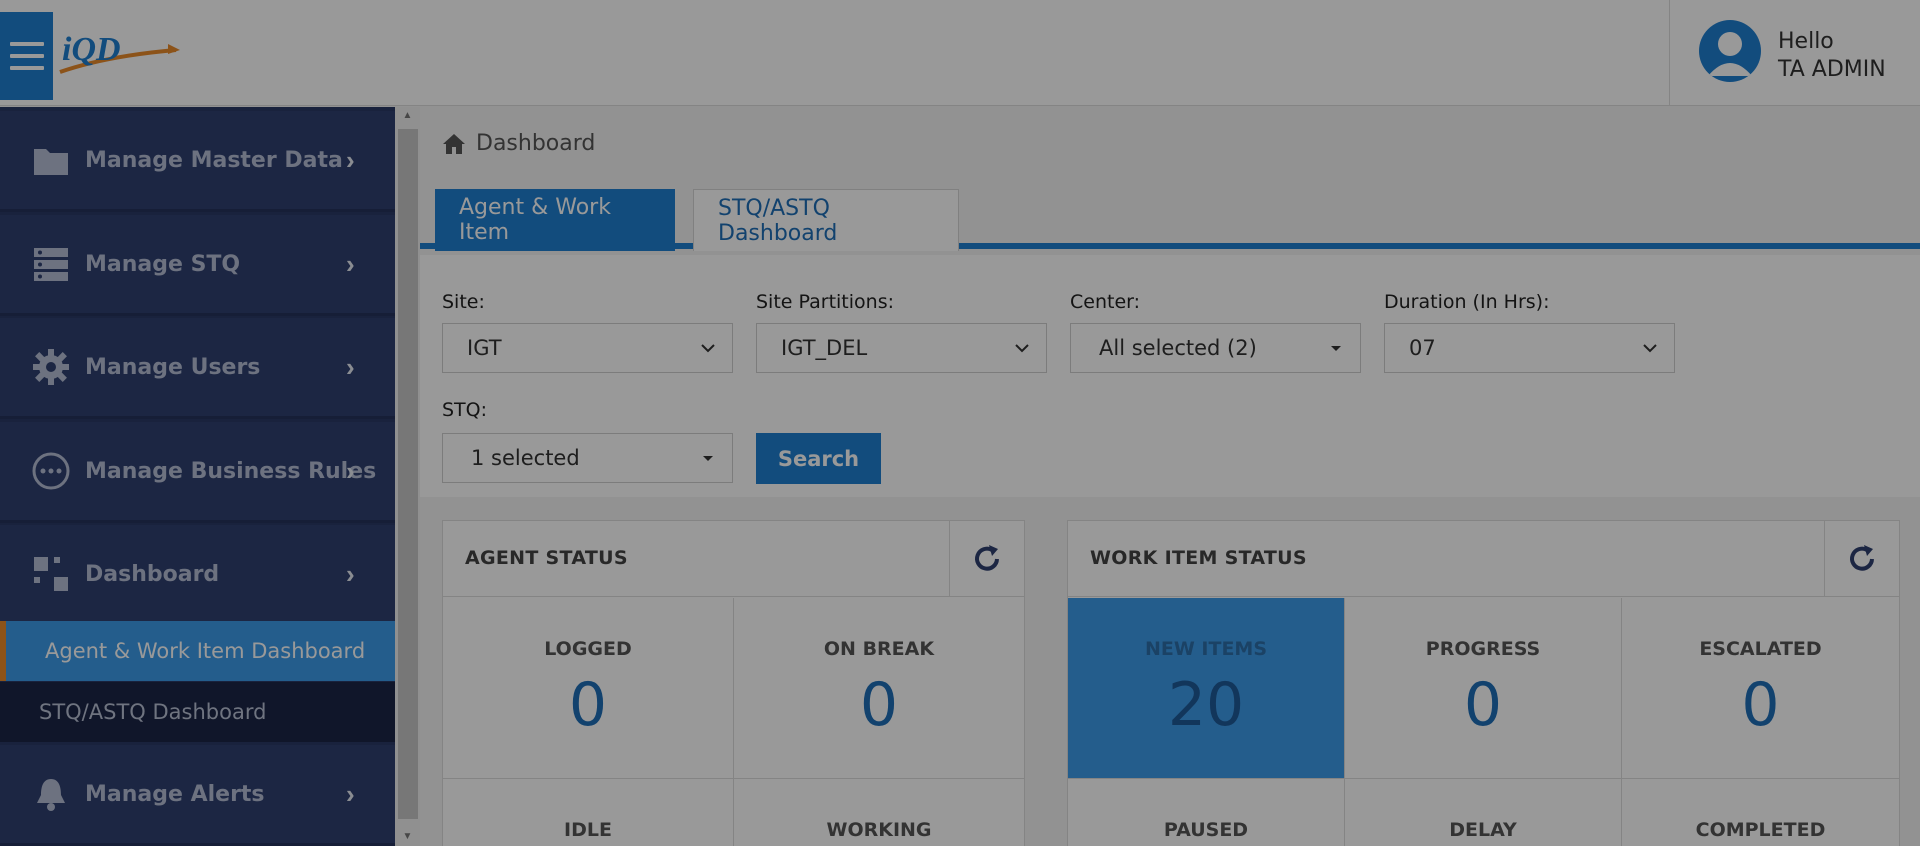 This screenshot has width=1920, height=846. What do you see at coordinates (546, 558) in the screenshot?
I see `agent-status-title: AGENT STATUS` at bounding box center [546, 558].